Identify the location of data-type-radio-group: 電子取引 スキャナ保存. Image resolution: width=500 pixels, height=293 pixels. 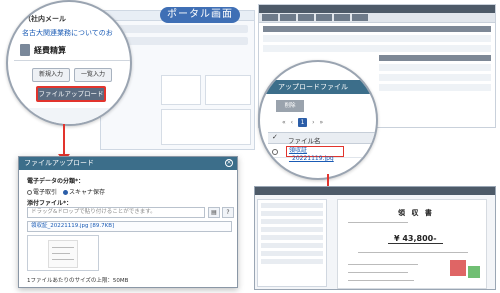
(66, 191).